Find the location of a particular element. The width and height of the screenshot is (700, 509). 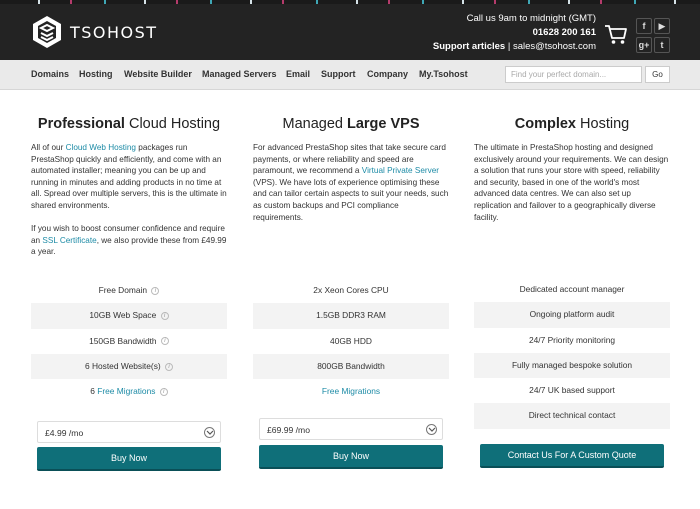

feature-item: 800GB Bandwidth is located at coordinates (351, 366).